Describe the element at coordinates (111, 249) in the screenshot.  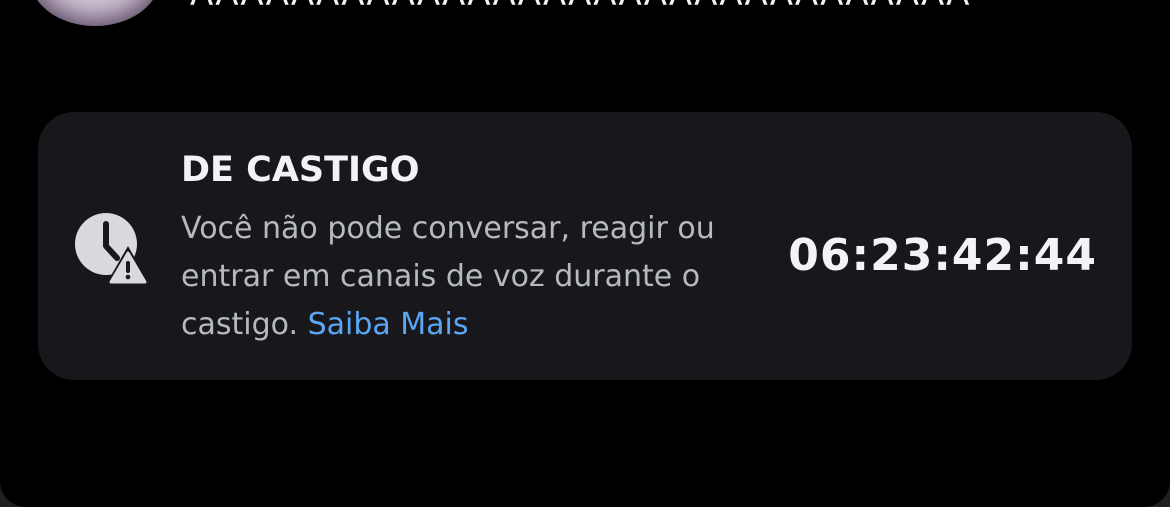
I see `clock-warning-icon` at that location.